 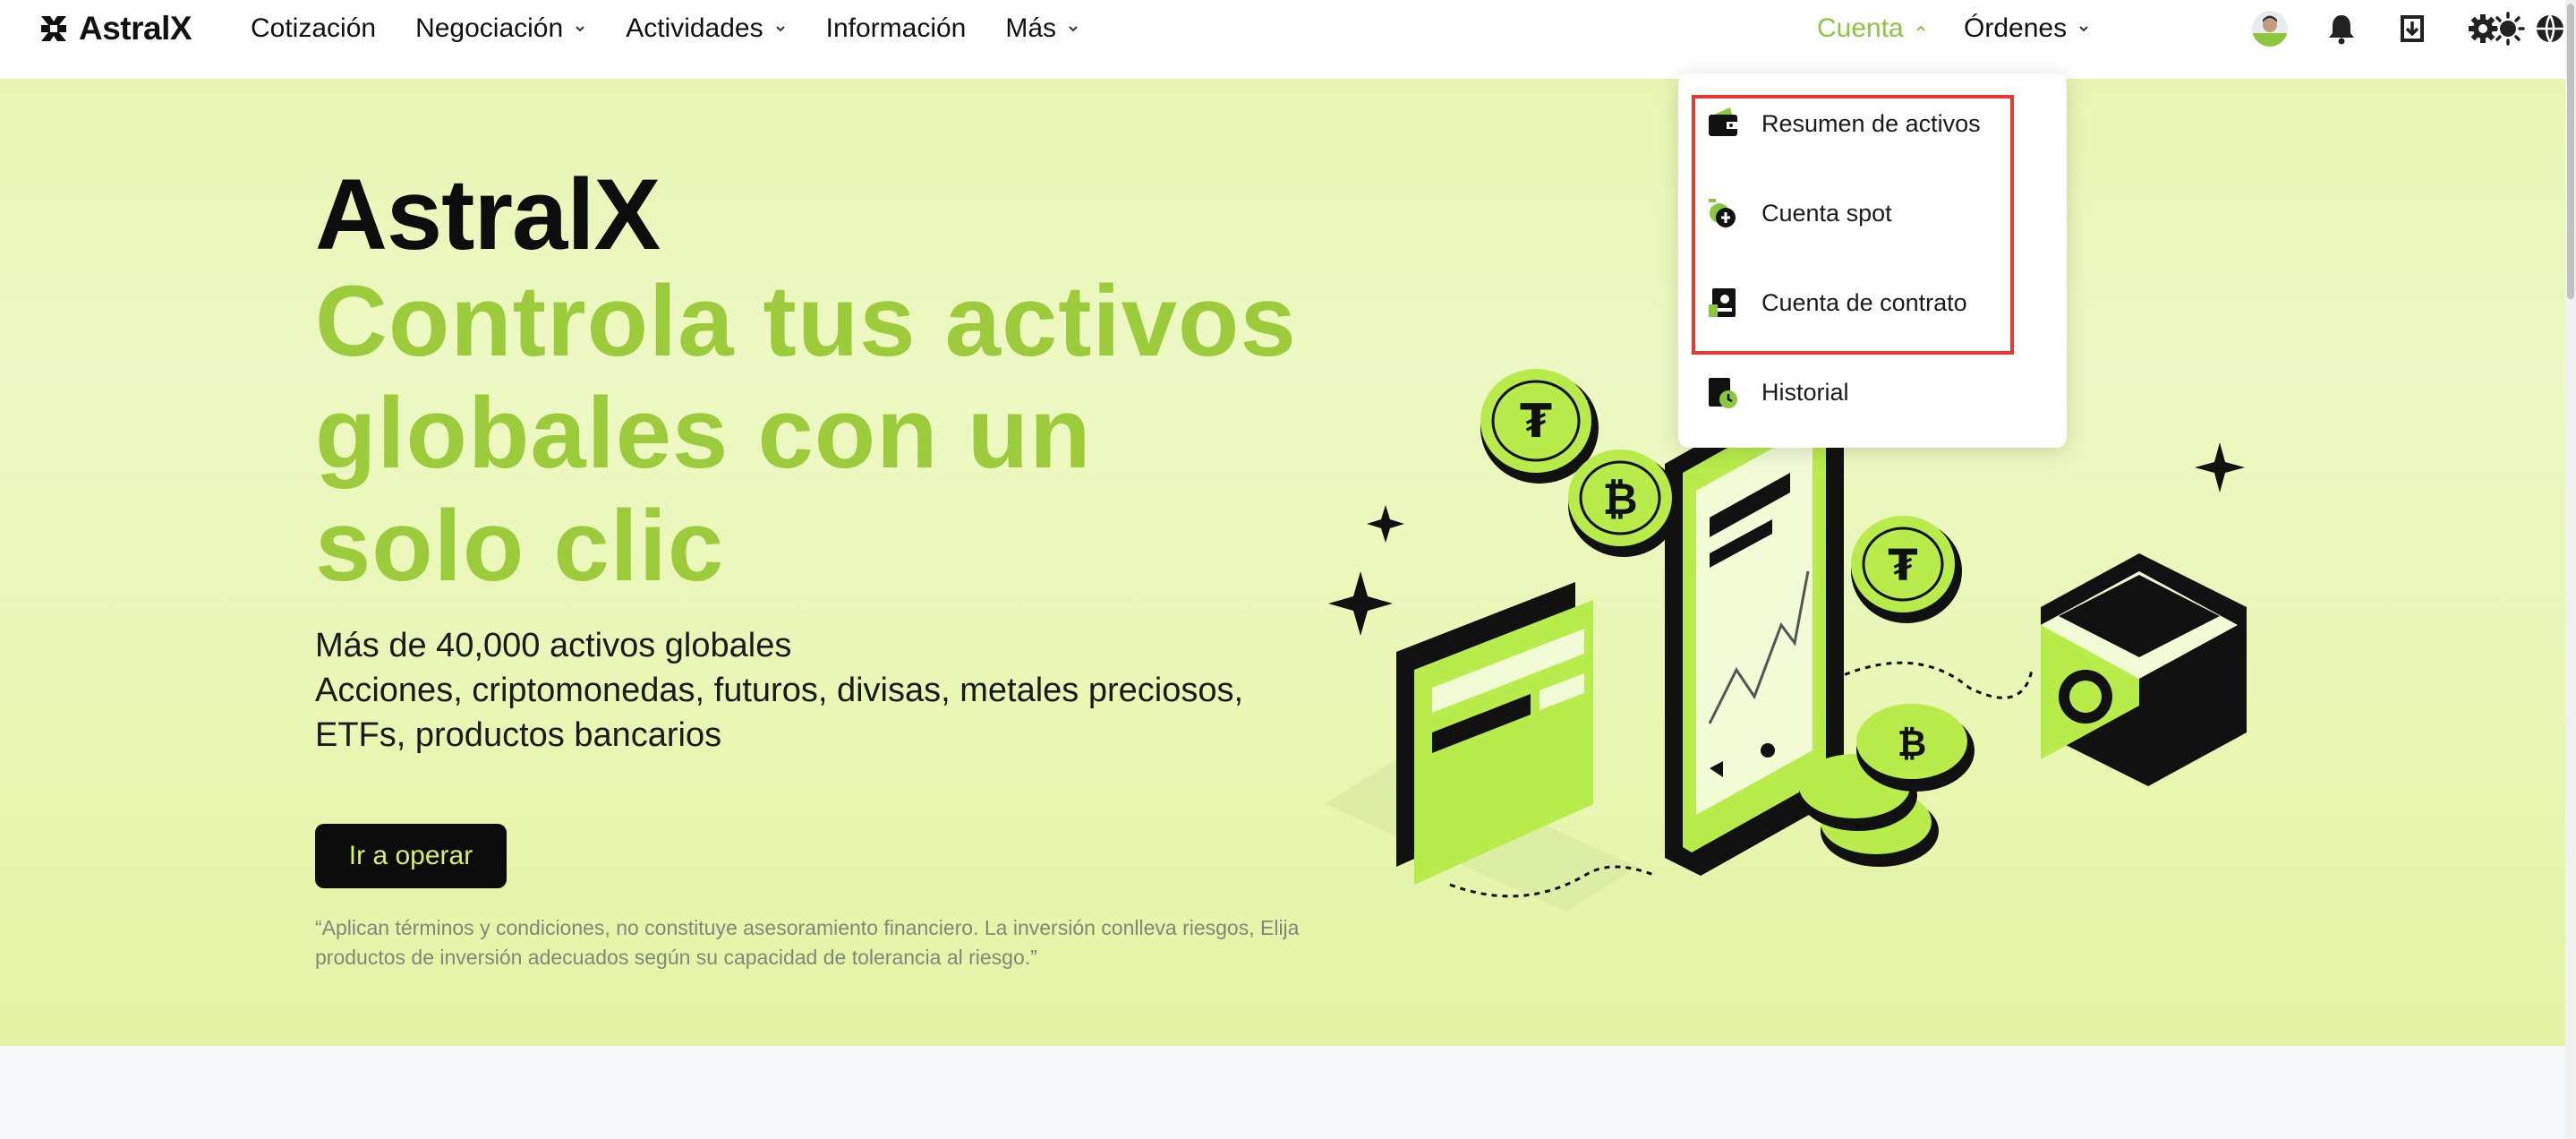 I want to click on scrollbar-thumb, so click(x=2570, y=151).